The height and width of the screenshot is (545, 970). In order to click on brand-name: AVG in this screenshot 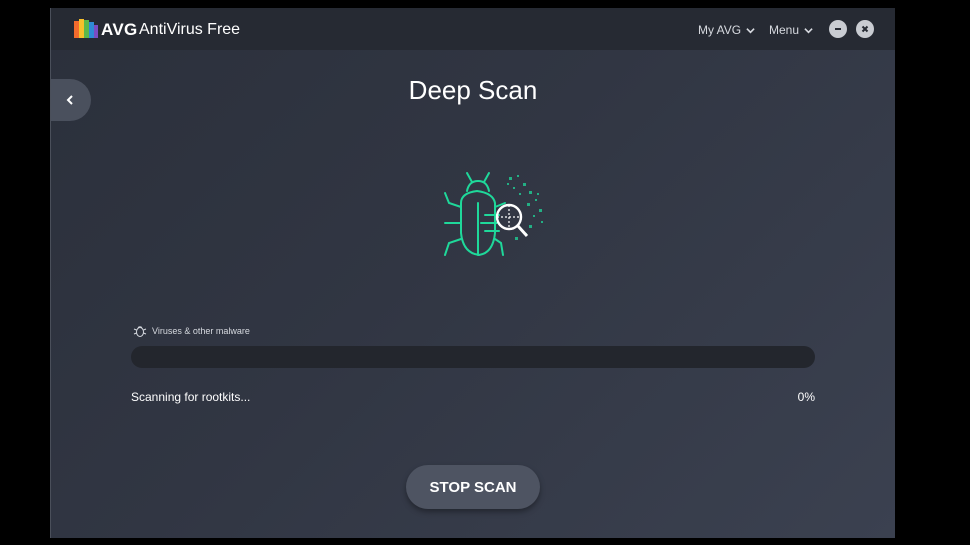, I will do `click(119, 29)`.